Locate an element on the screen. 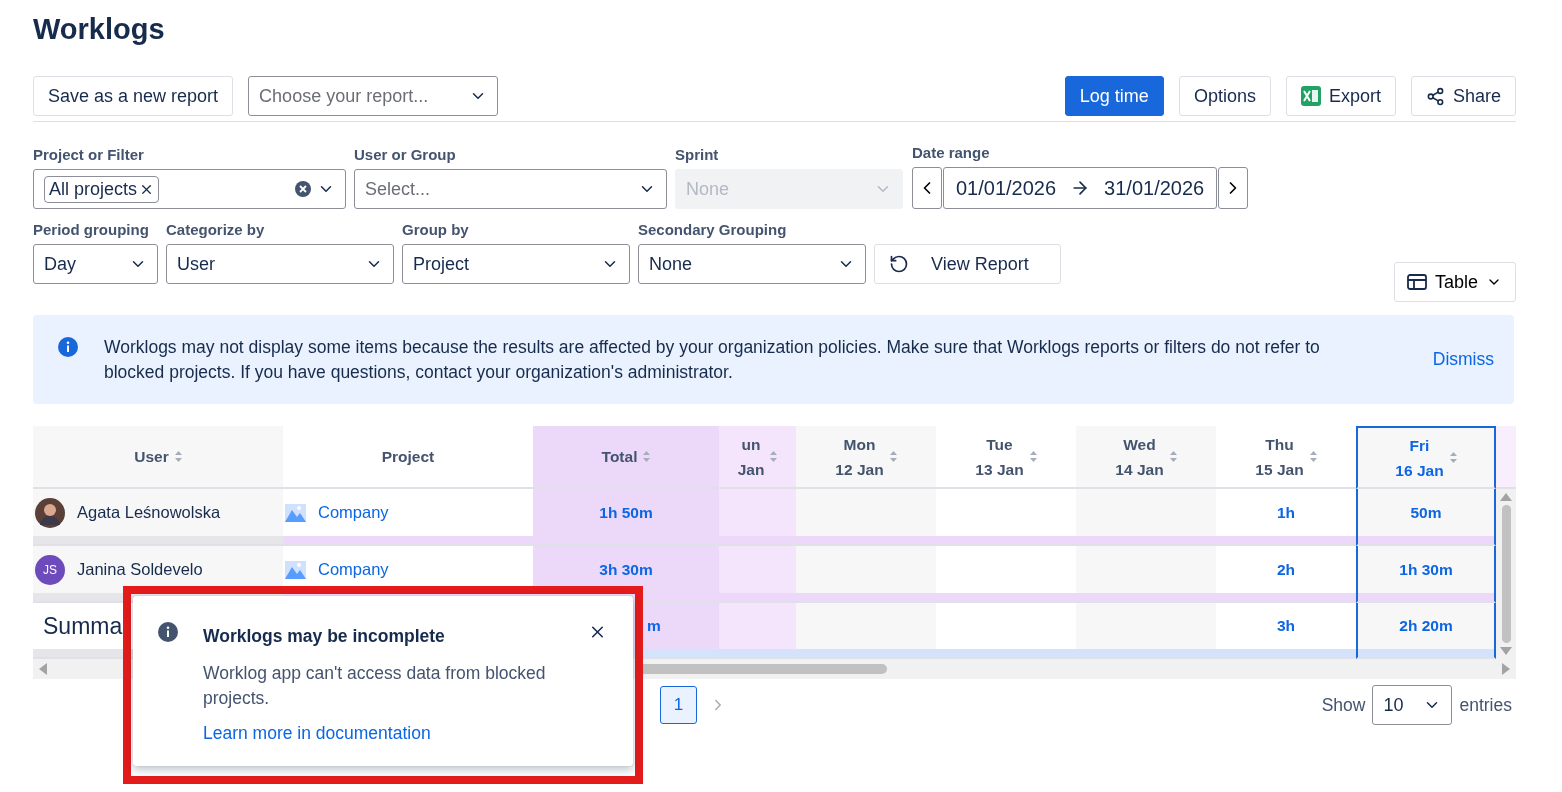  view-report-button: View Report is located at coordinates (967, 264).